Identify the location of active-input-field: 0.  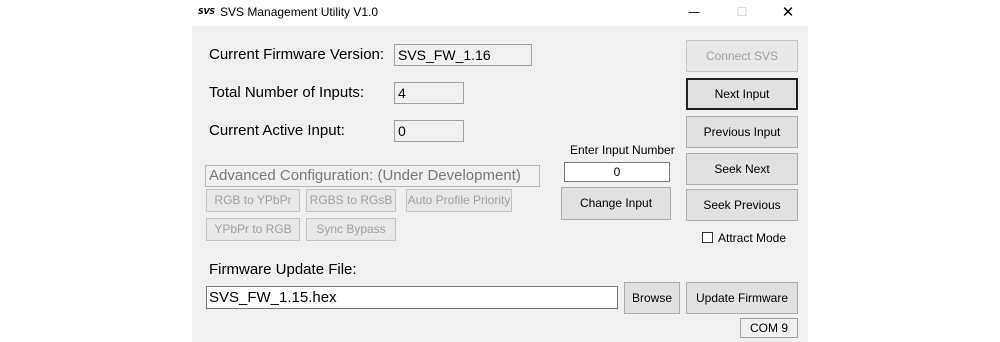
(429, 131).